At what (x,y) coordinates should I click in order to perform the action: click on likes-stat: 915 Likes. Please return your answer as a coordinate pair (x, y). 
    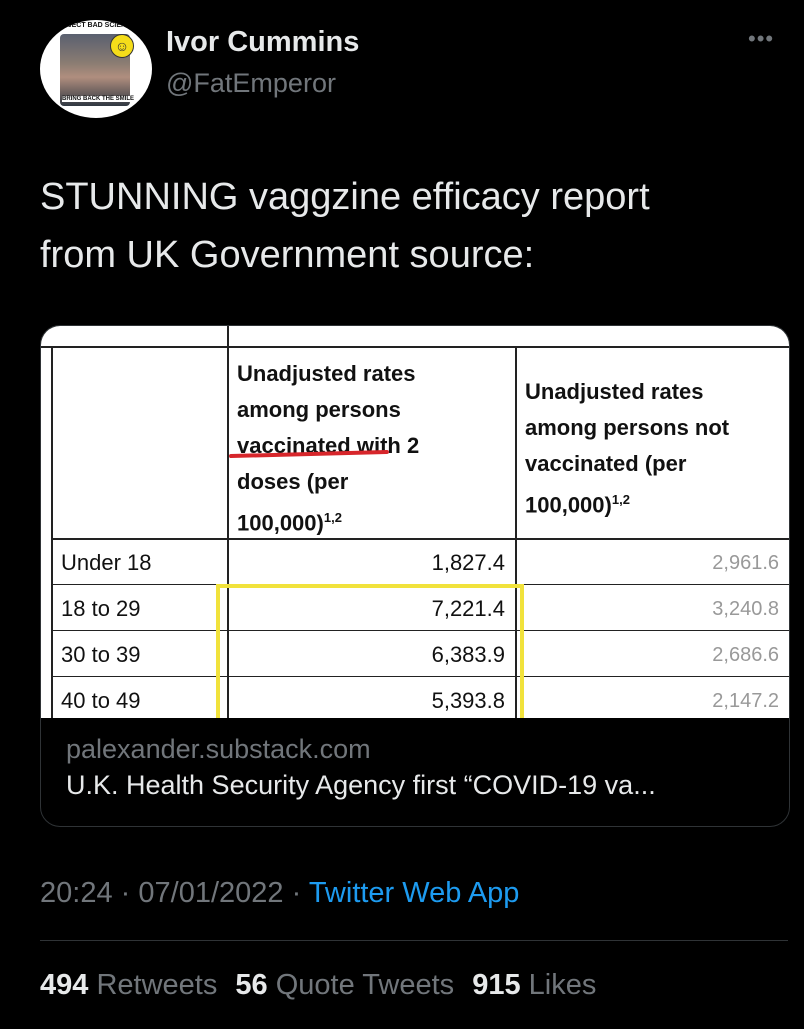
    Looking at the image, I should click on (534, 985).